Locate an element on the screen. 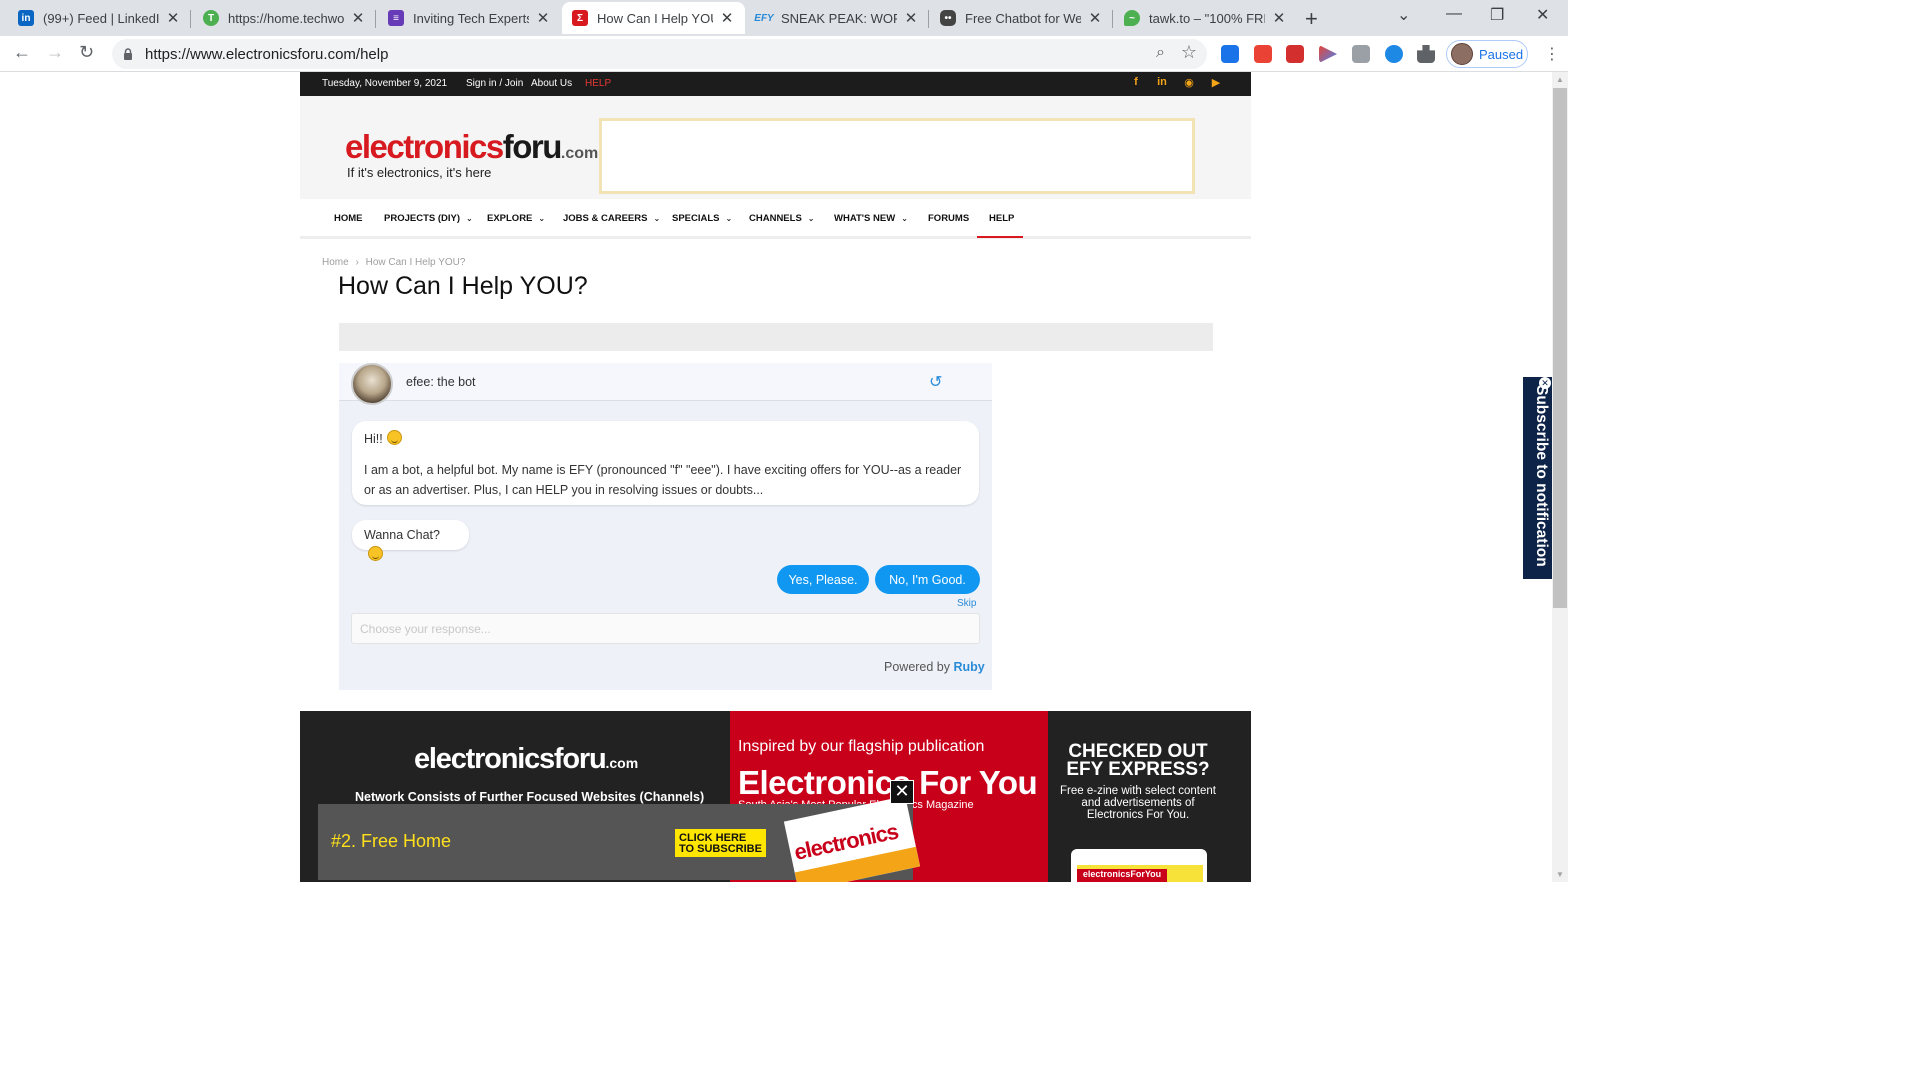  profile-button: Paused is located at coordinates (1487, 54).